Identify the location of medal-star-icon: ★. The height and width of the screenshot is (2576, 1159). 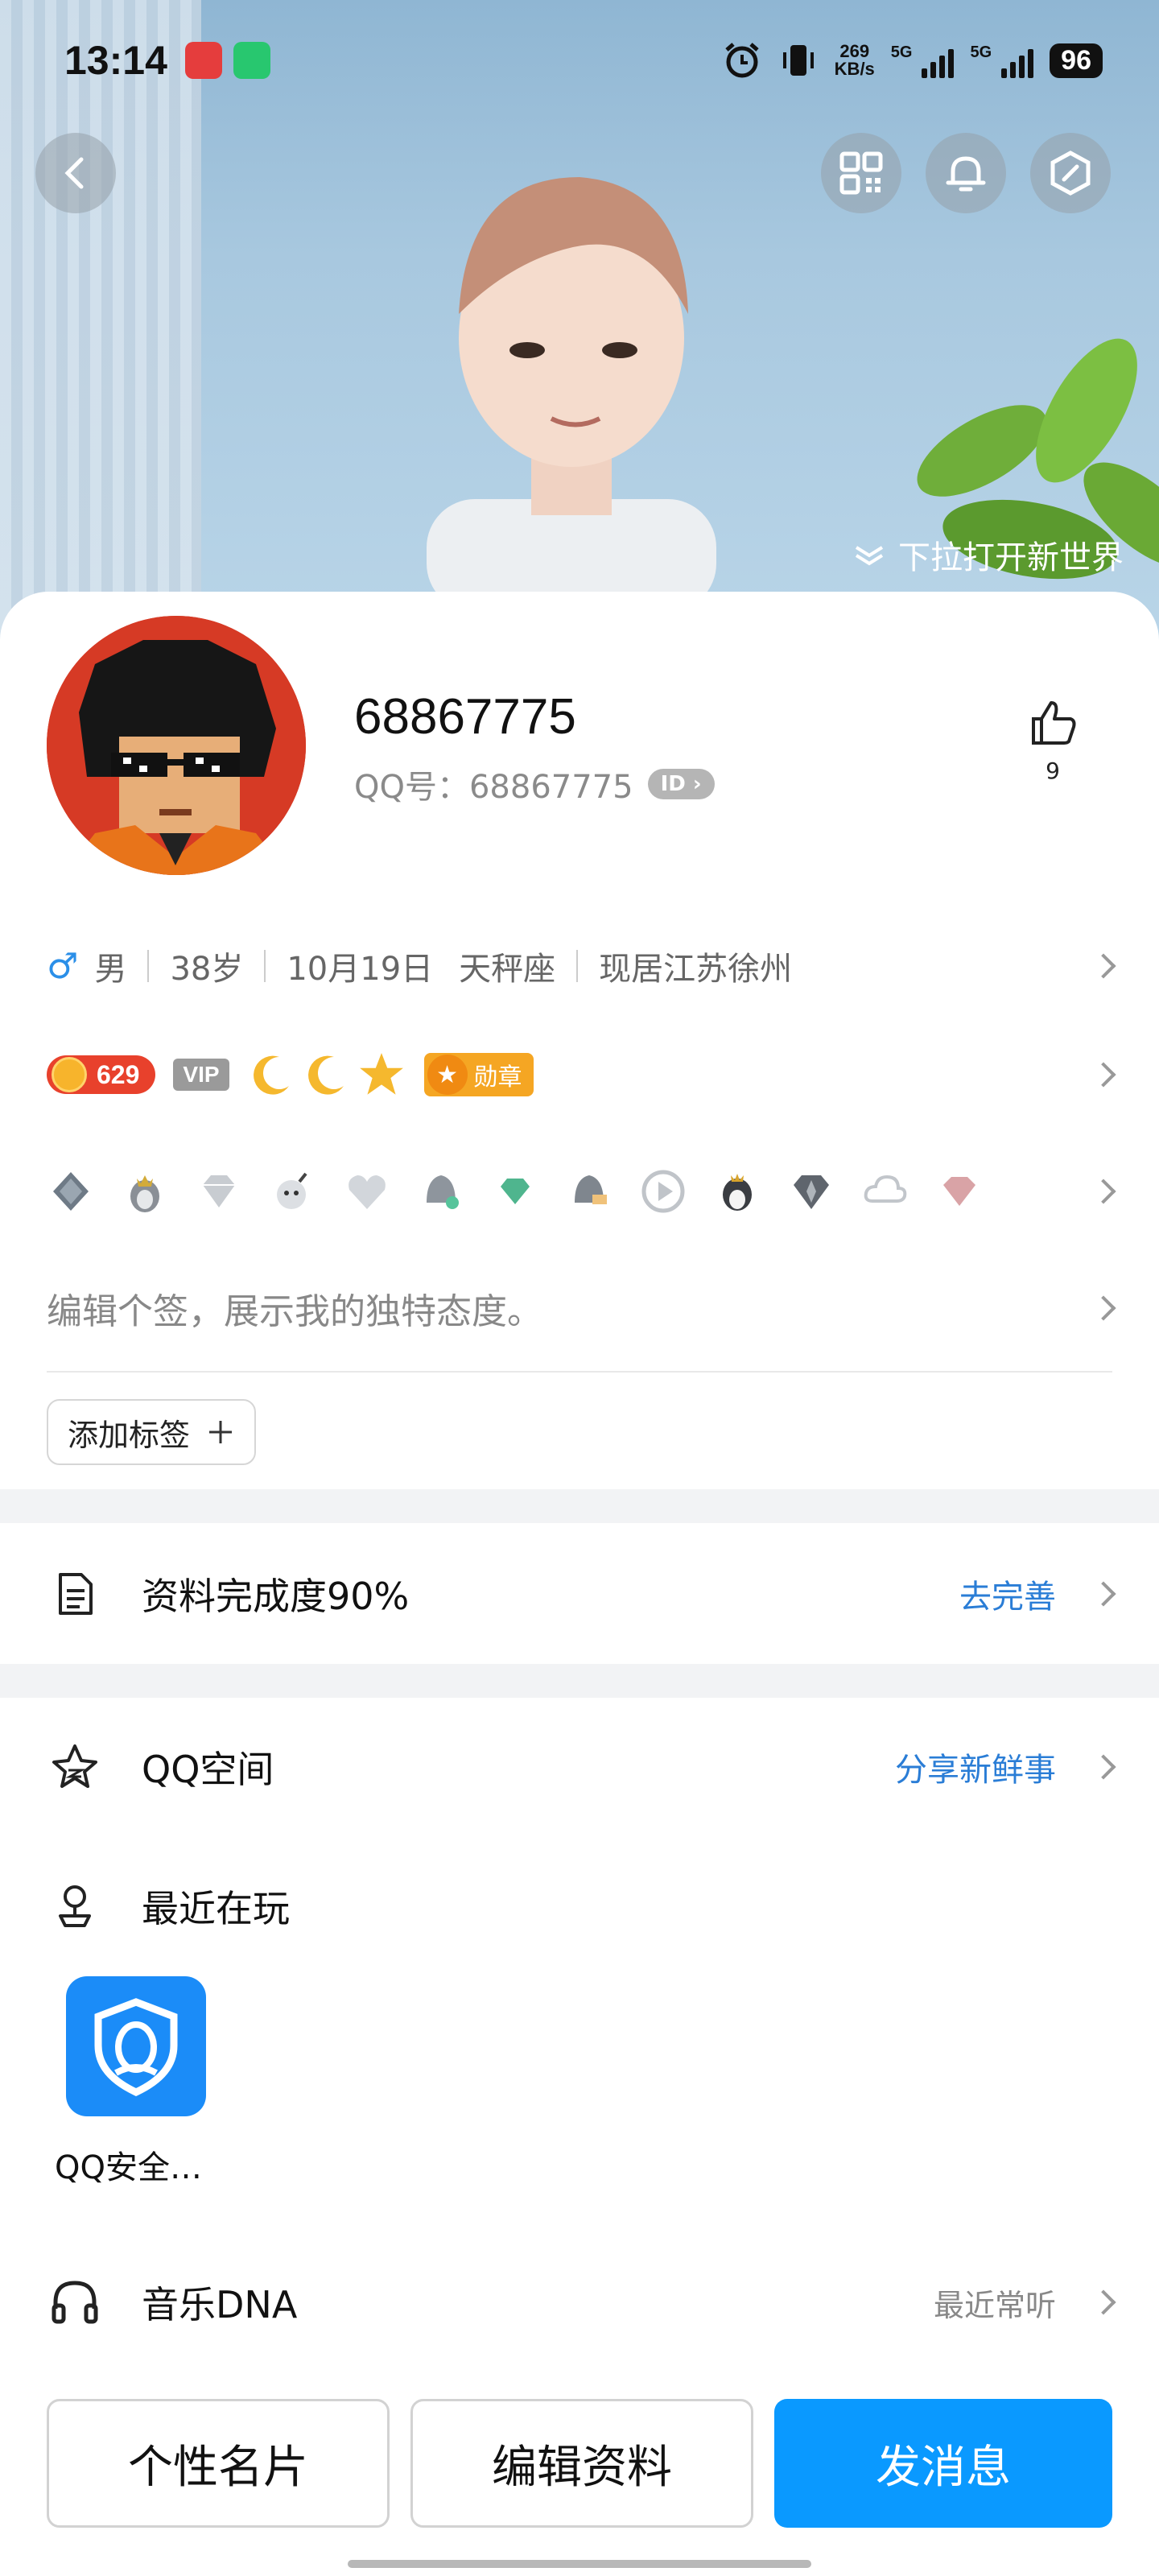
(447, 1075).